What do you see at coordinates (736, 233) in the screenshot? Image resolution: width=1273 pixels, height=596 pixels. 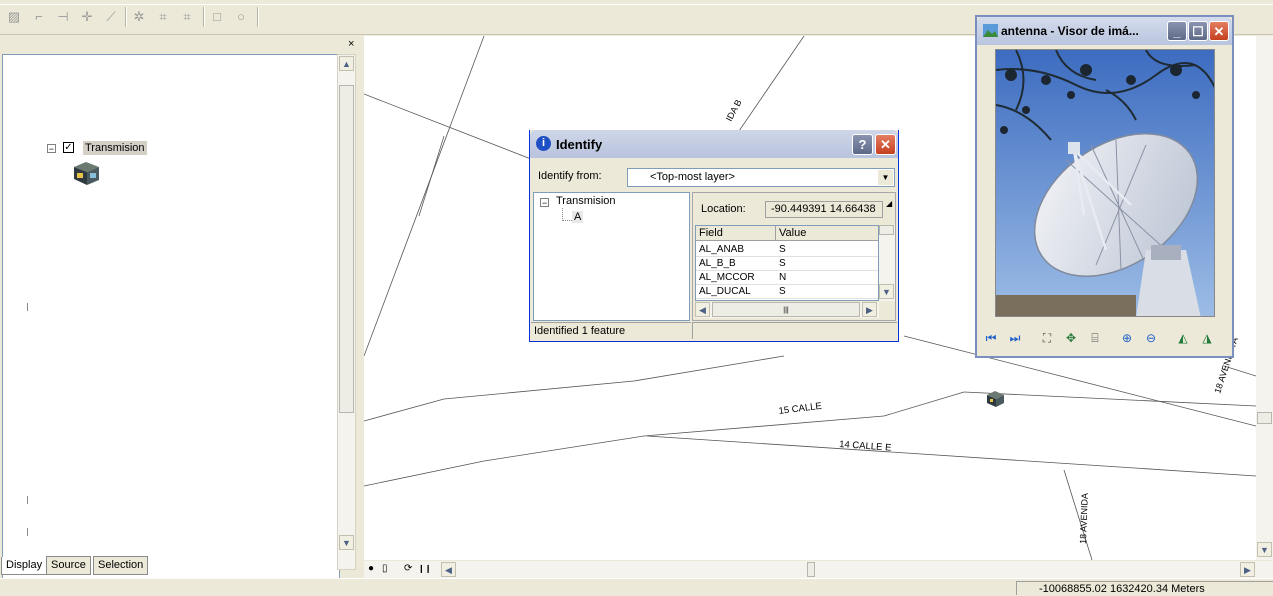 I see `column-header-field: Field` at bounding box center [736, 233].